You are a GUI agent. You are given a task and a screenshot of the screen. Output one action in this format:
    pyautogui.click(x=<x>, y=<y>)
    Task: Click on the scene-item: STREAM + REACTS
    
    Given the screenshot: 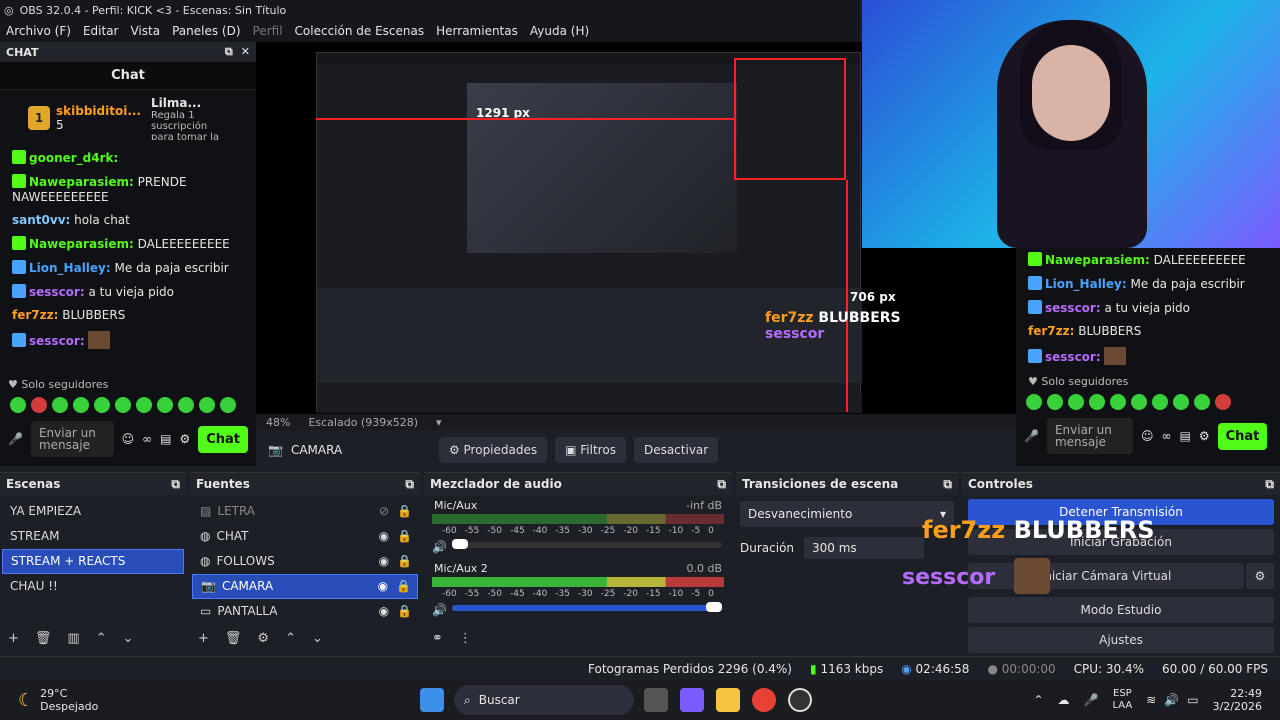 What is the action you would take?
    pyautogui.click(x=93, y=561)
    